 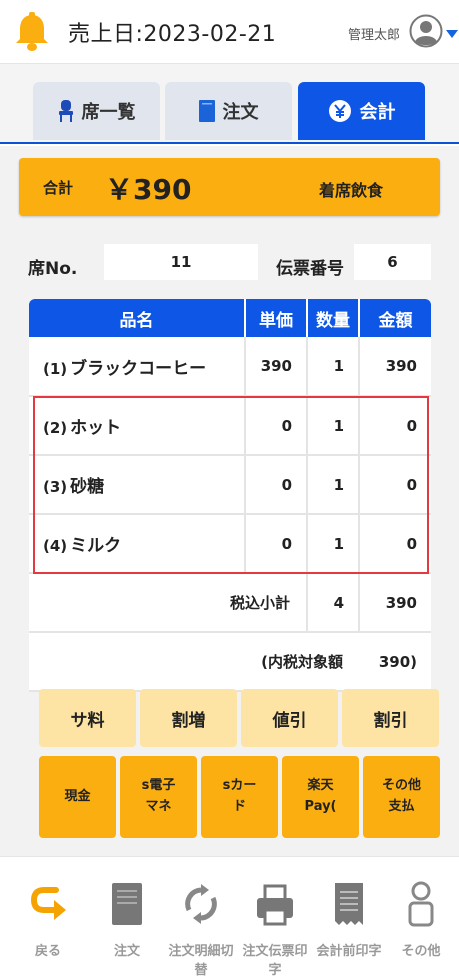 What do you see at coordinates (87, 718) in the screenshot?
I see `service-charge-button: サ料` at bounding box center [87, 718].